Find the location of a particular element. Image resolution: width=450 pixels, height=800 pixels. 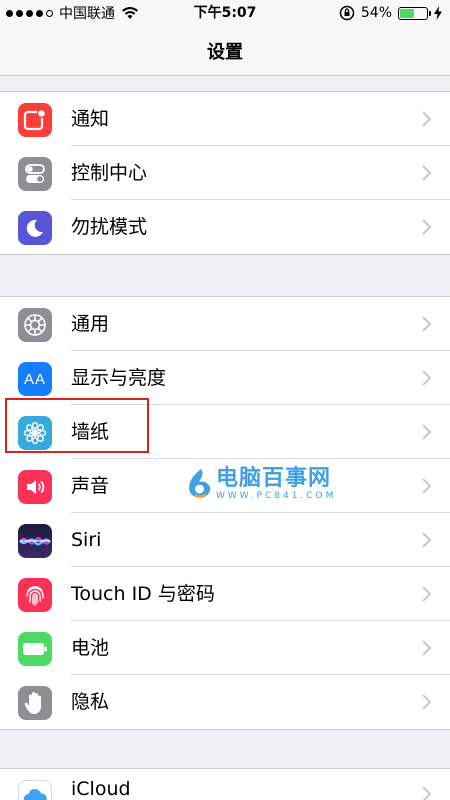

settings-row-label: 通知 is located at coordinates (90, 119).